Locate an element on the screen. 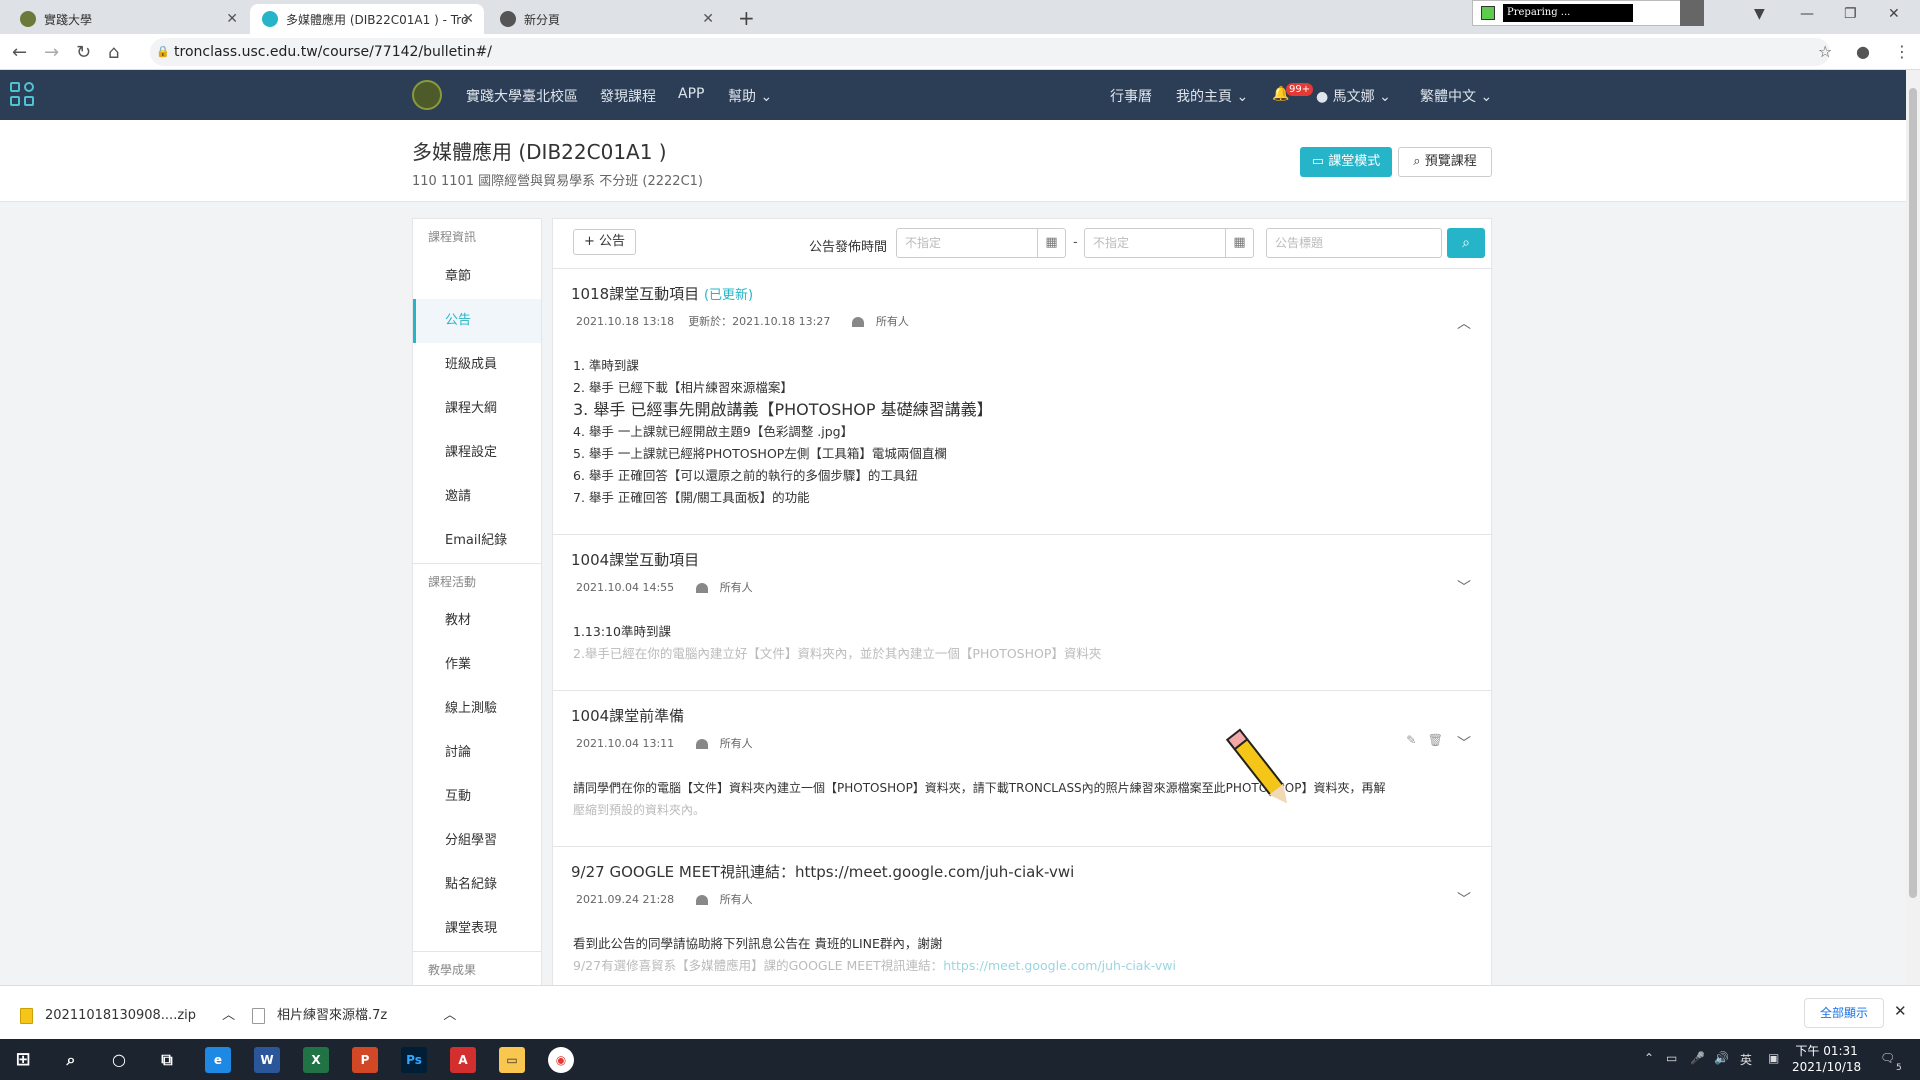 The height and width of the screenshot is (1080, 1920). nav-calendar: 行事曆 is located at coordinates (1131, 96).